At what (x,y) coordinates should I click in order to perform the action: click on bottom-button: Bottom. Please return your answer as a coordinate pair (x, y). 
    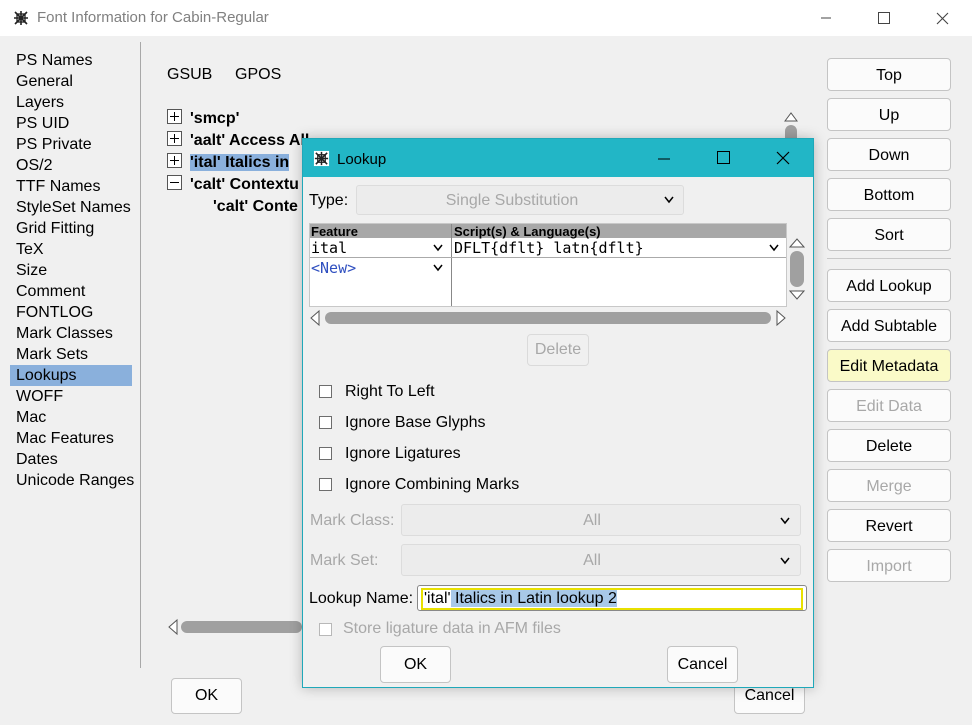
    Looking at the image, I should click on (889, 194).